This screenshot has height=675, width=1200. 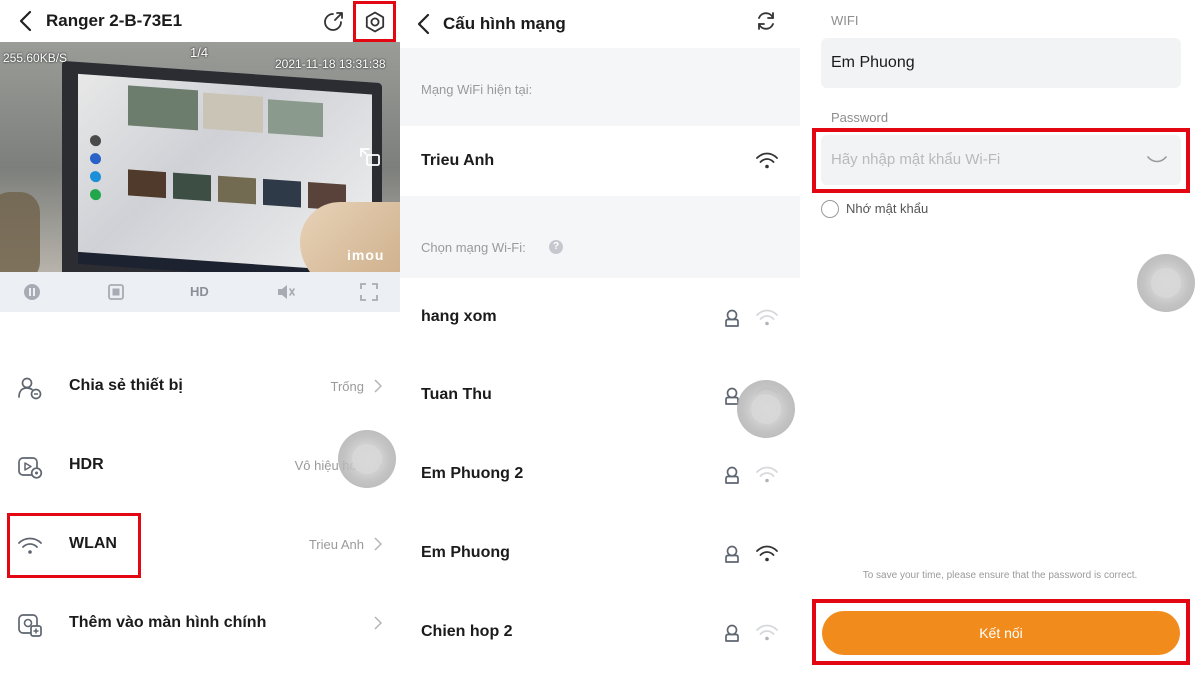 I want to click on wlan-highlight-box, so click(x=74, y=545).